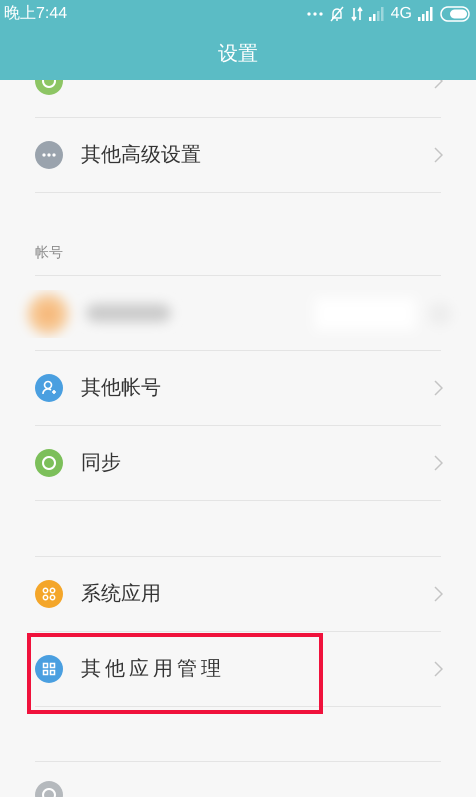 Image resolution: width=476 pixels, height=797 pixels. Describe the element at coordinates (141, 155) in the screenshot. I see `item-label: 其他高级设置` at that location.